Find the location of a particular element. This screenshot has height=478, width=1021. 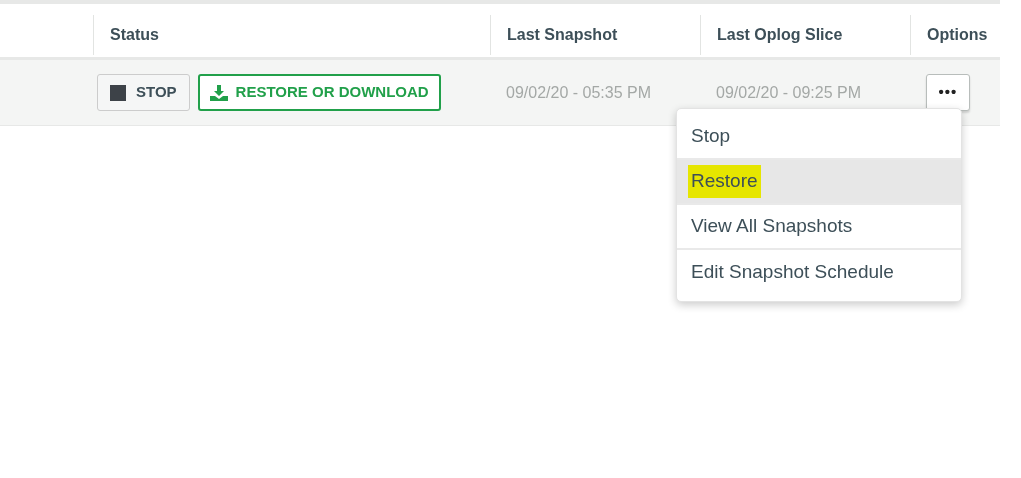

stop-button: STOP is located at coordinates (143, 92).